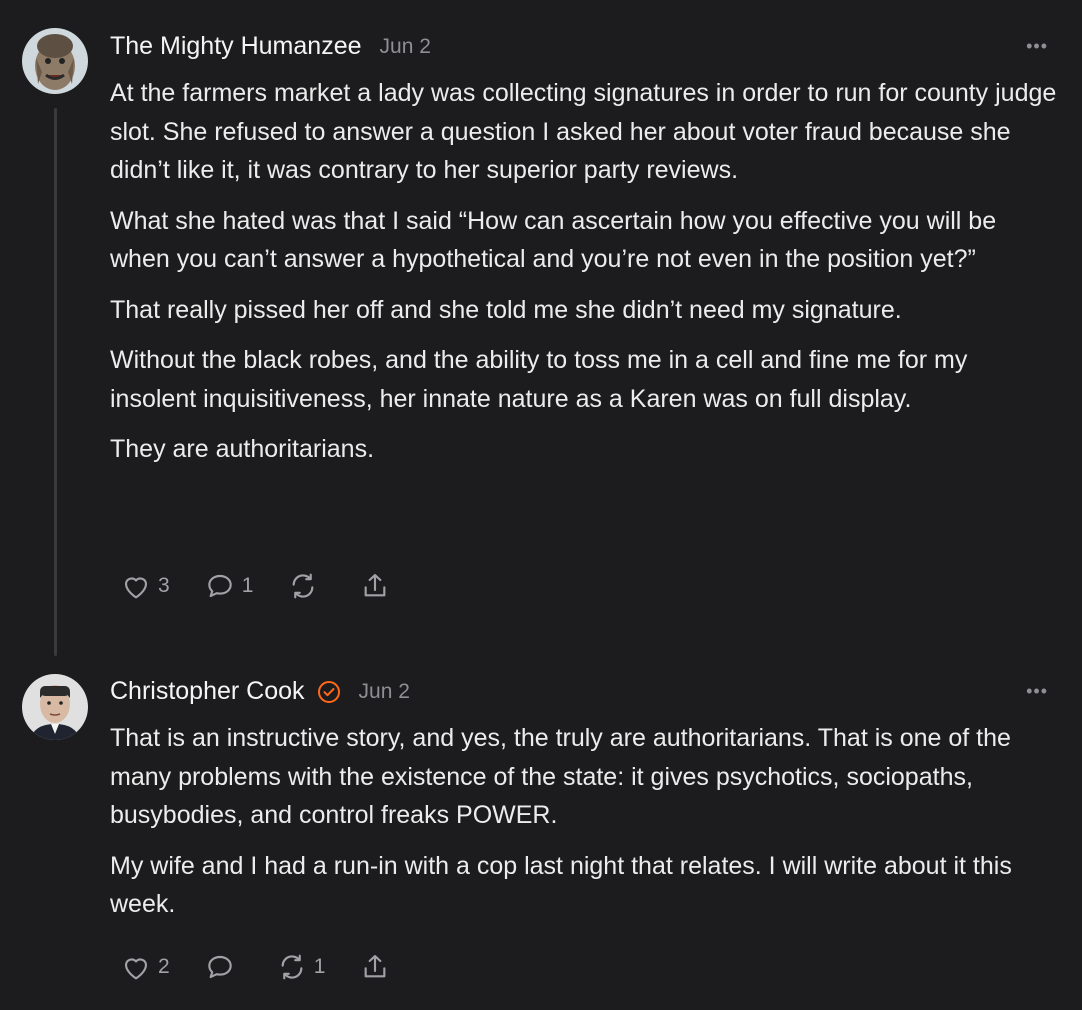  I want to click on restack-button, so click(306, 586).